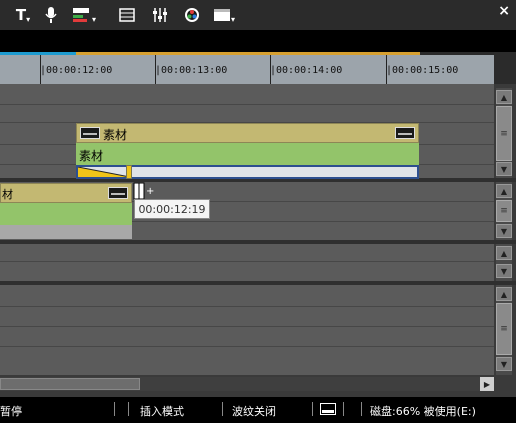 The height and width of the screenshot is (423, 516). I want to click on microphone-icon, so click(51, 15).